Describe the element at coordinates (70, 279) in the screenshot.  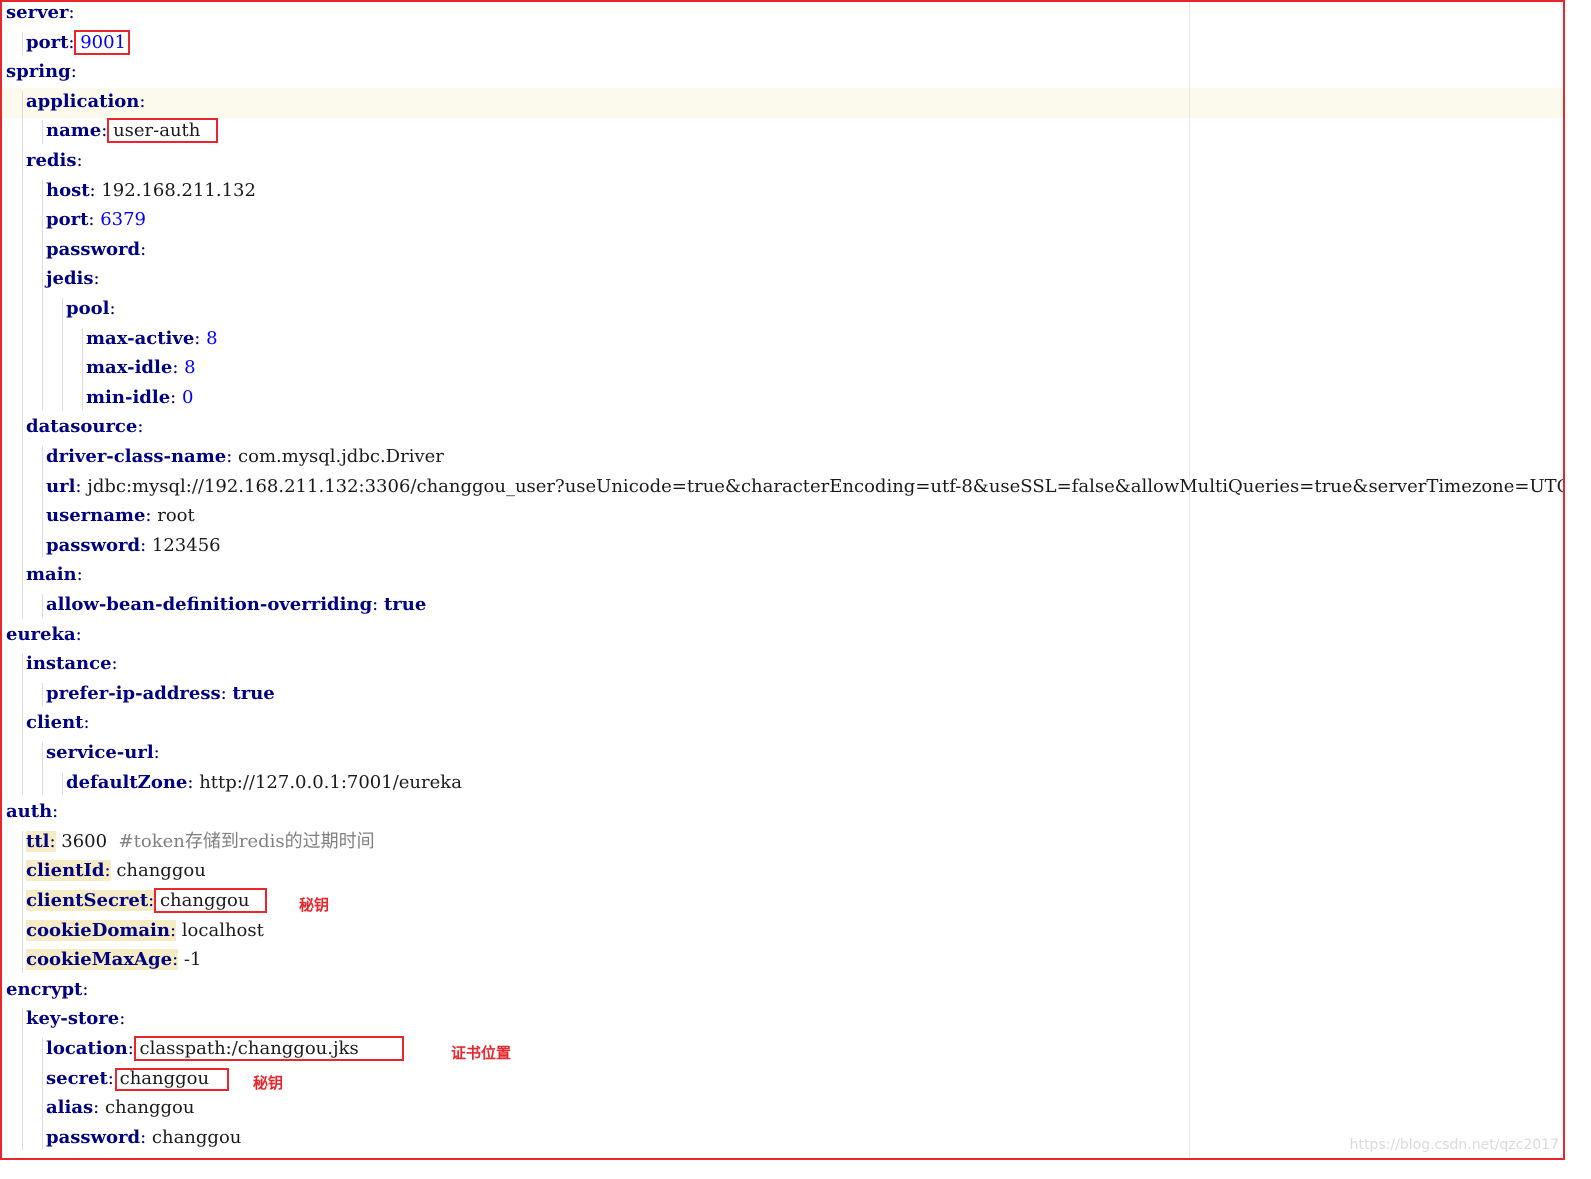
I see `yaml-key: jedis` at that location.